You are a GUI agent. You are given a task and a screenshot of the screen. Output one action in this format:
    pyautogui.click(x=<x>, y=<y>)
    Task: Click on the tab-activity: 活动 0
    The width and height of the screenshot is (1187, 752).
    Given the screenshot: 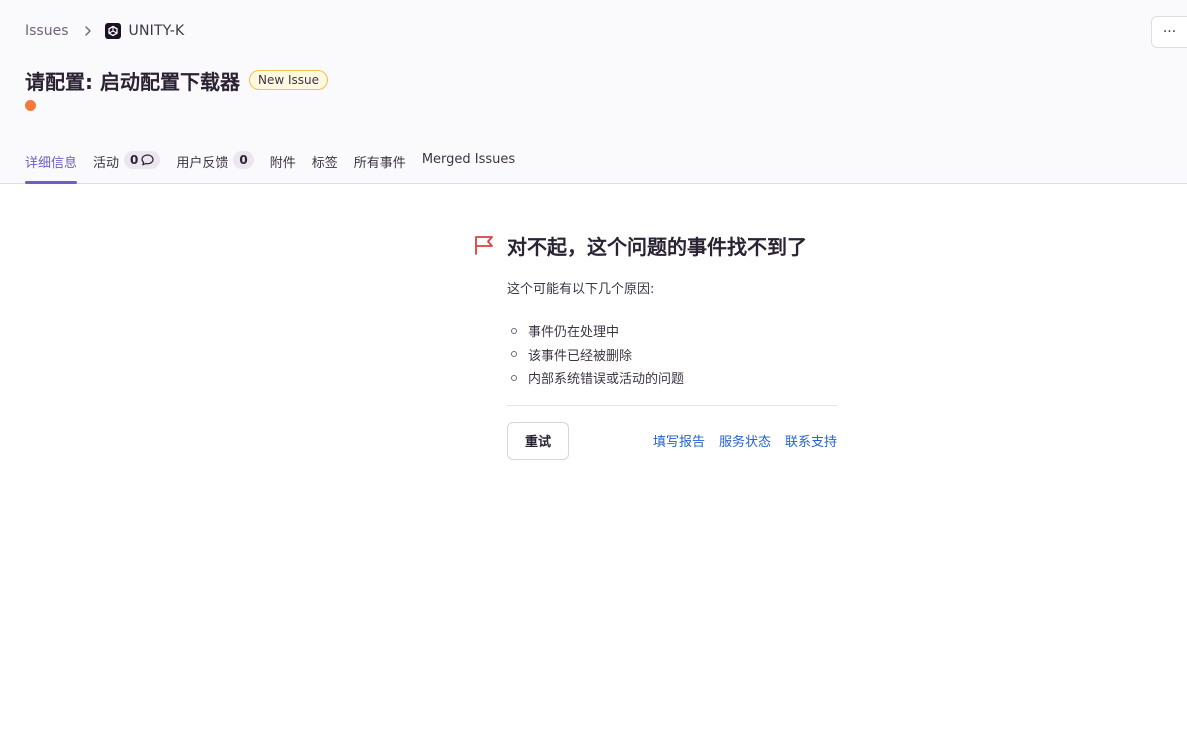 What is the action you would take?
    pyautogui.click(x=127, y=166)
    